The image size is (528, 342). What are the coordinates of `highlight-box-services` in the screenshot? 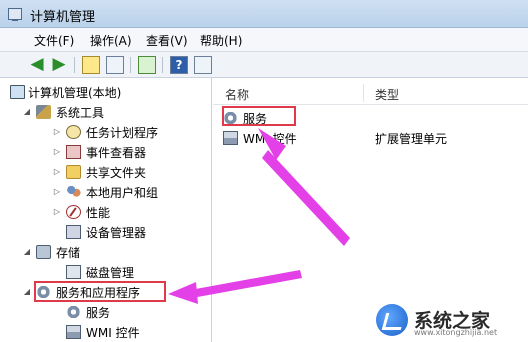 It's located at (259, 116).